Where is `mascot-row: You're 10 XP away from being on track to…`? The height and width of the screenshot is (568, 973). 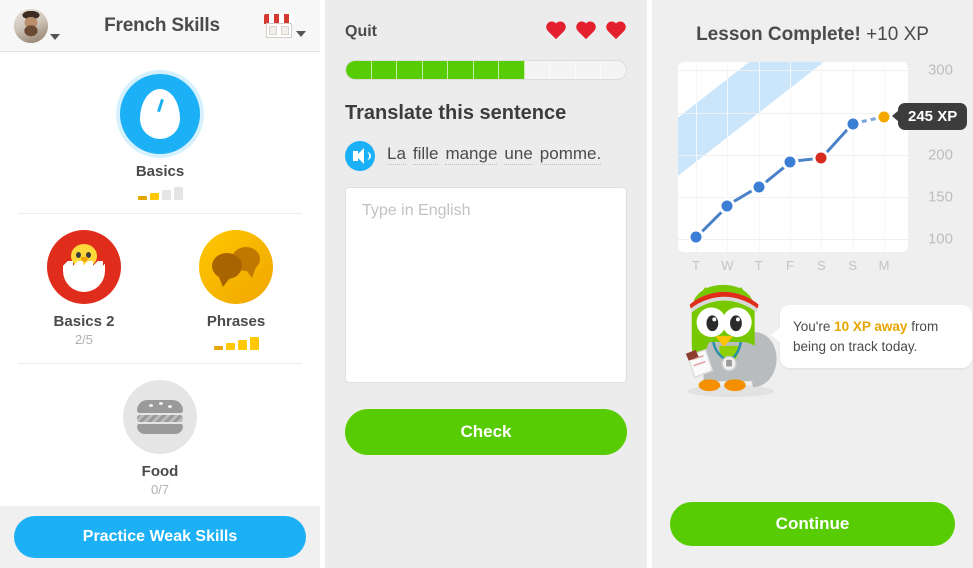 mascot-row: You're 10 XP away from being on track to… is located at coordinates (820, 341).